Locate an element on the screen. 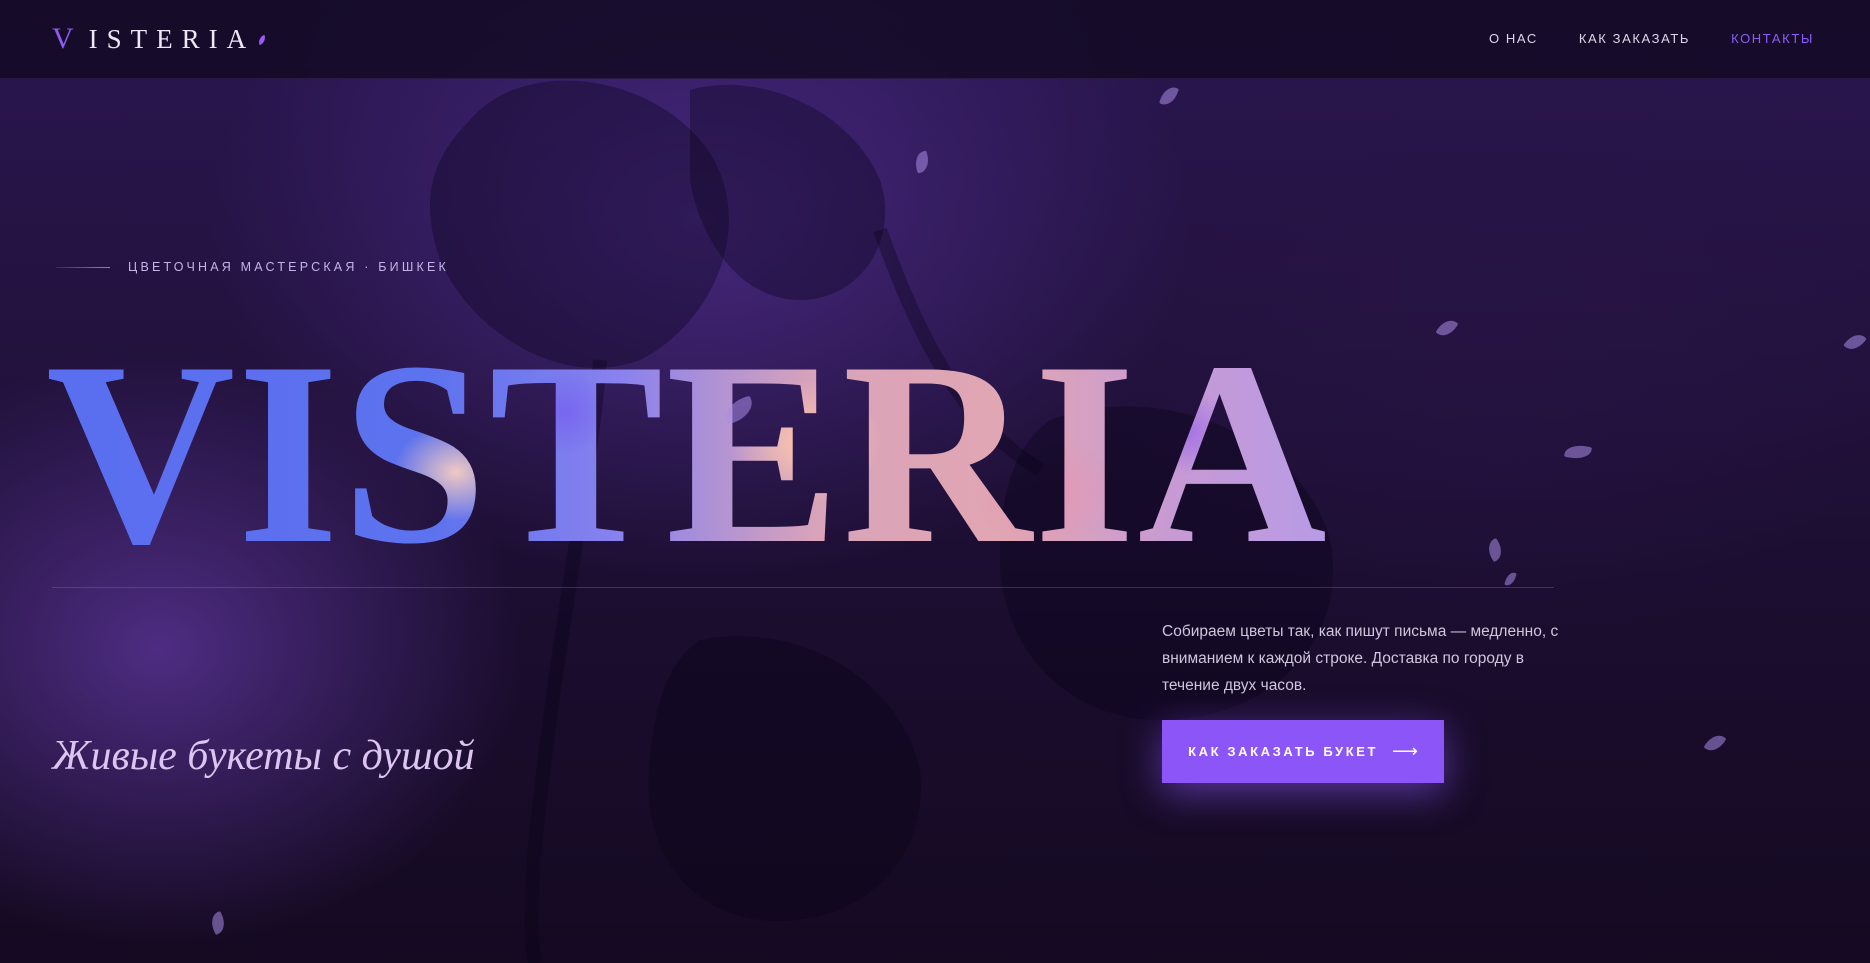 Image resolution: width=1870 pixels, height=963 pixels. logo: V ISTERIA is located at coordinates (153, 39).